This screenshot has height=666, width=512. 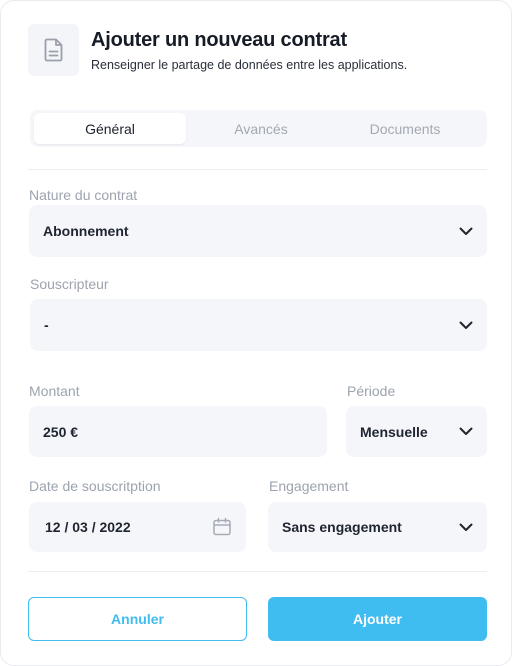 I want to click on engagement-value: Sans engagement, so click(x=342, y=527).